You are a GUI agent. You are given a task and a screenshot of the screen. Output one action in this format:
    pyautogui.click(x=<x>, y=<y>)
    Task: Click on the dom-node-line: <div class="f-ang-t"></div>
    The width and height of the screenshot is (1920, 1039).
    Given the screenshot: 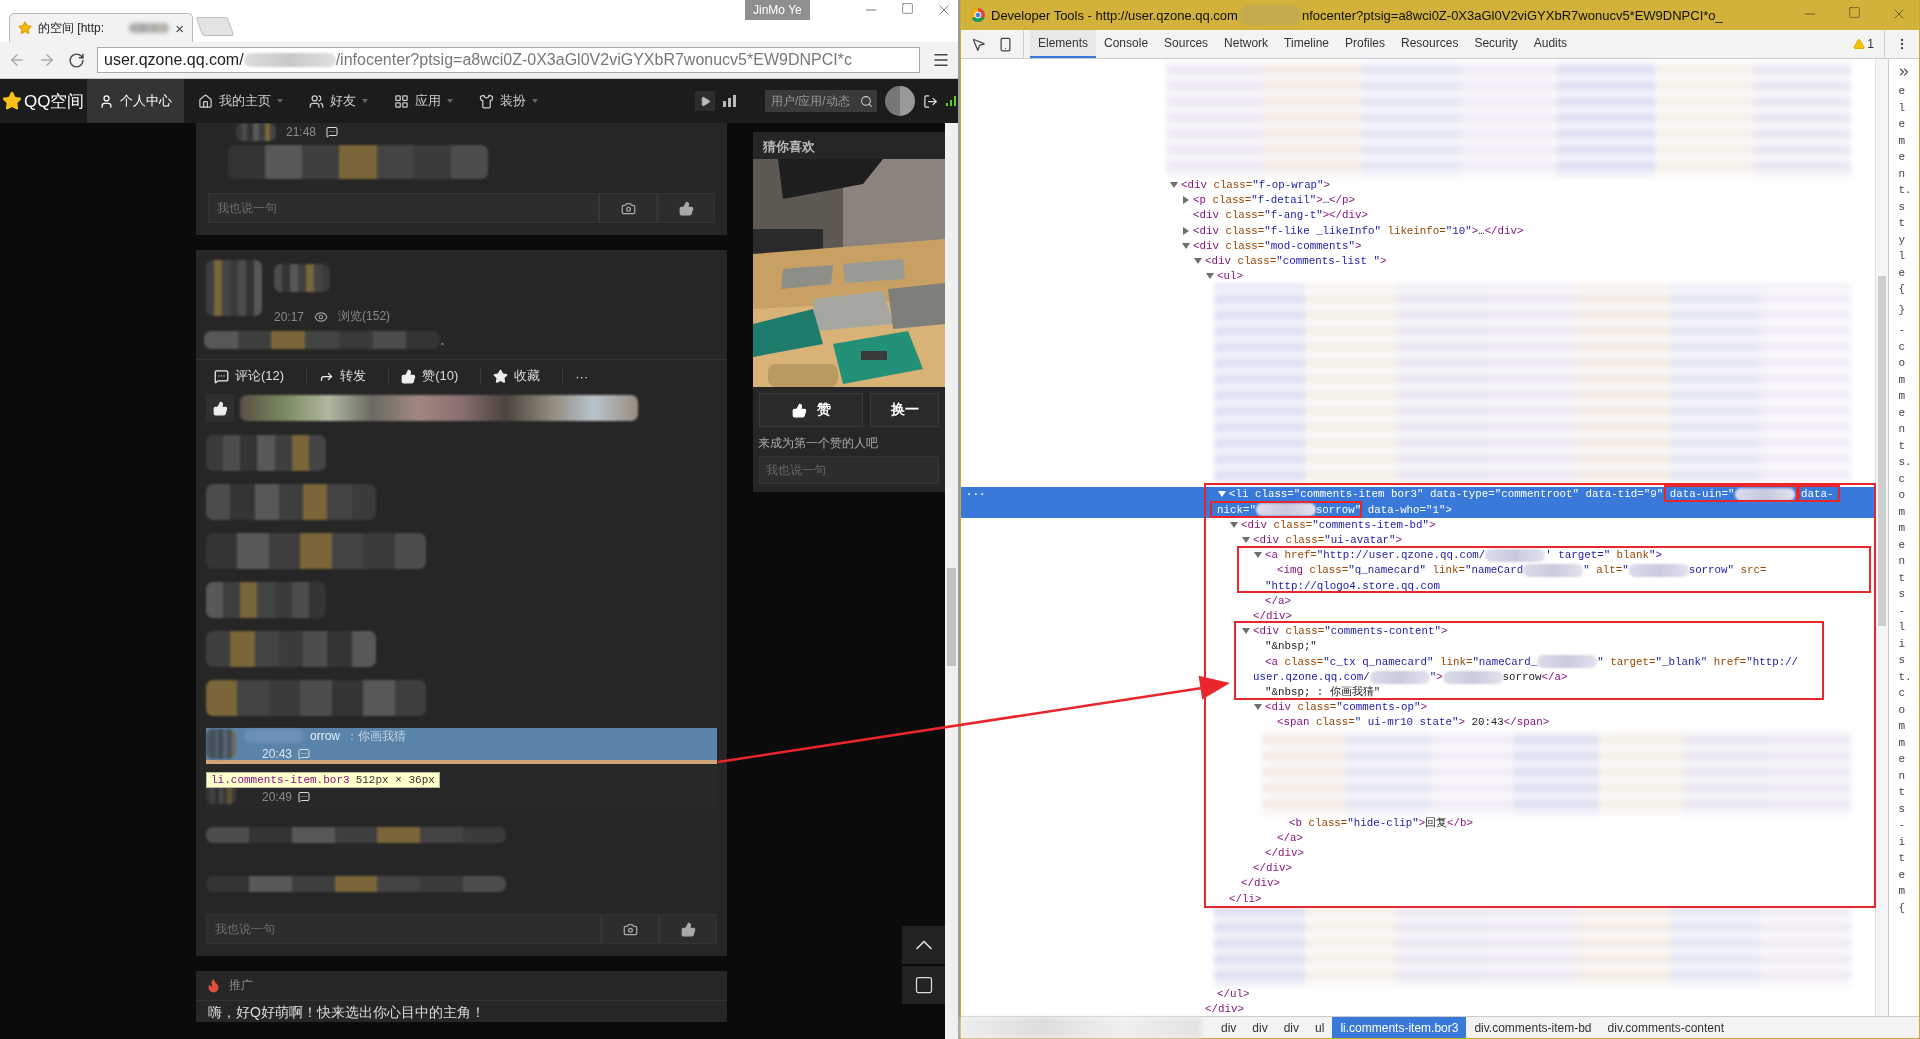 What is the action you would take?
    pyautogui.click(x=1280, y=216)
    